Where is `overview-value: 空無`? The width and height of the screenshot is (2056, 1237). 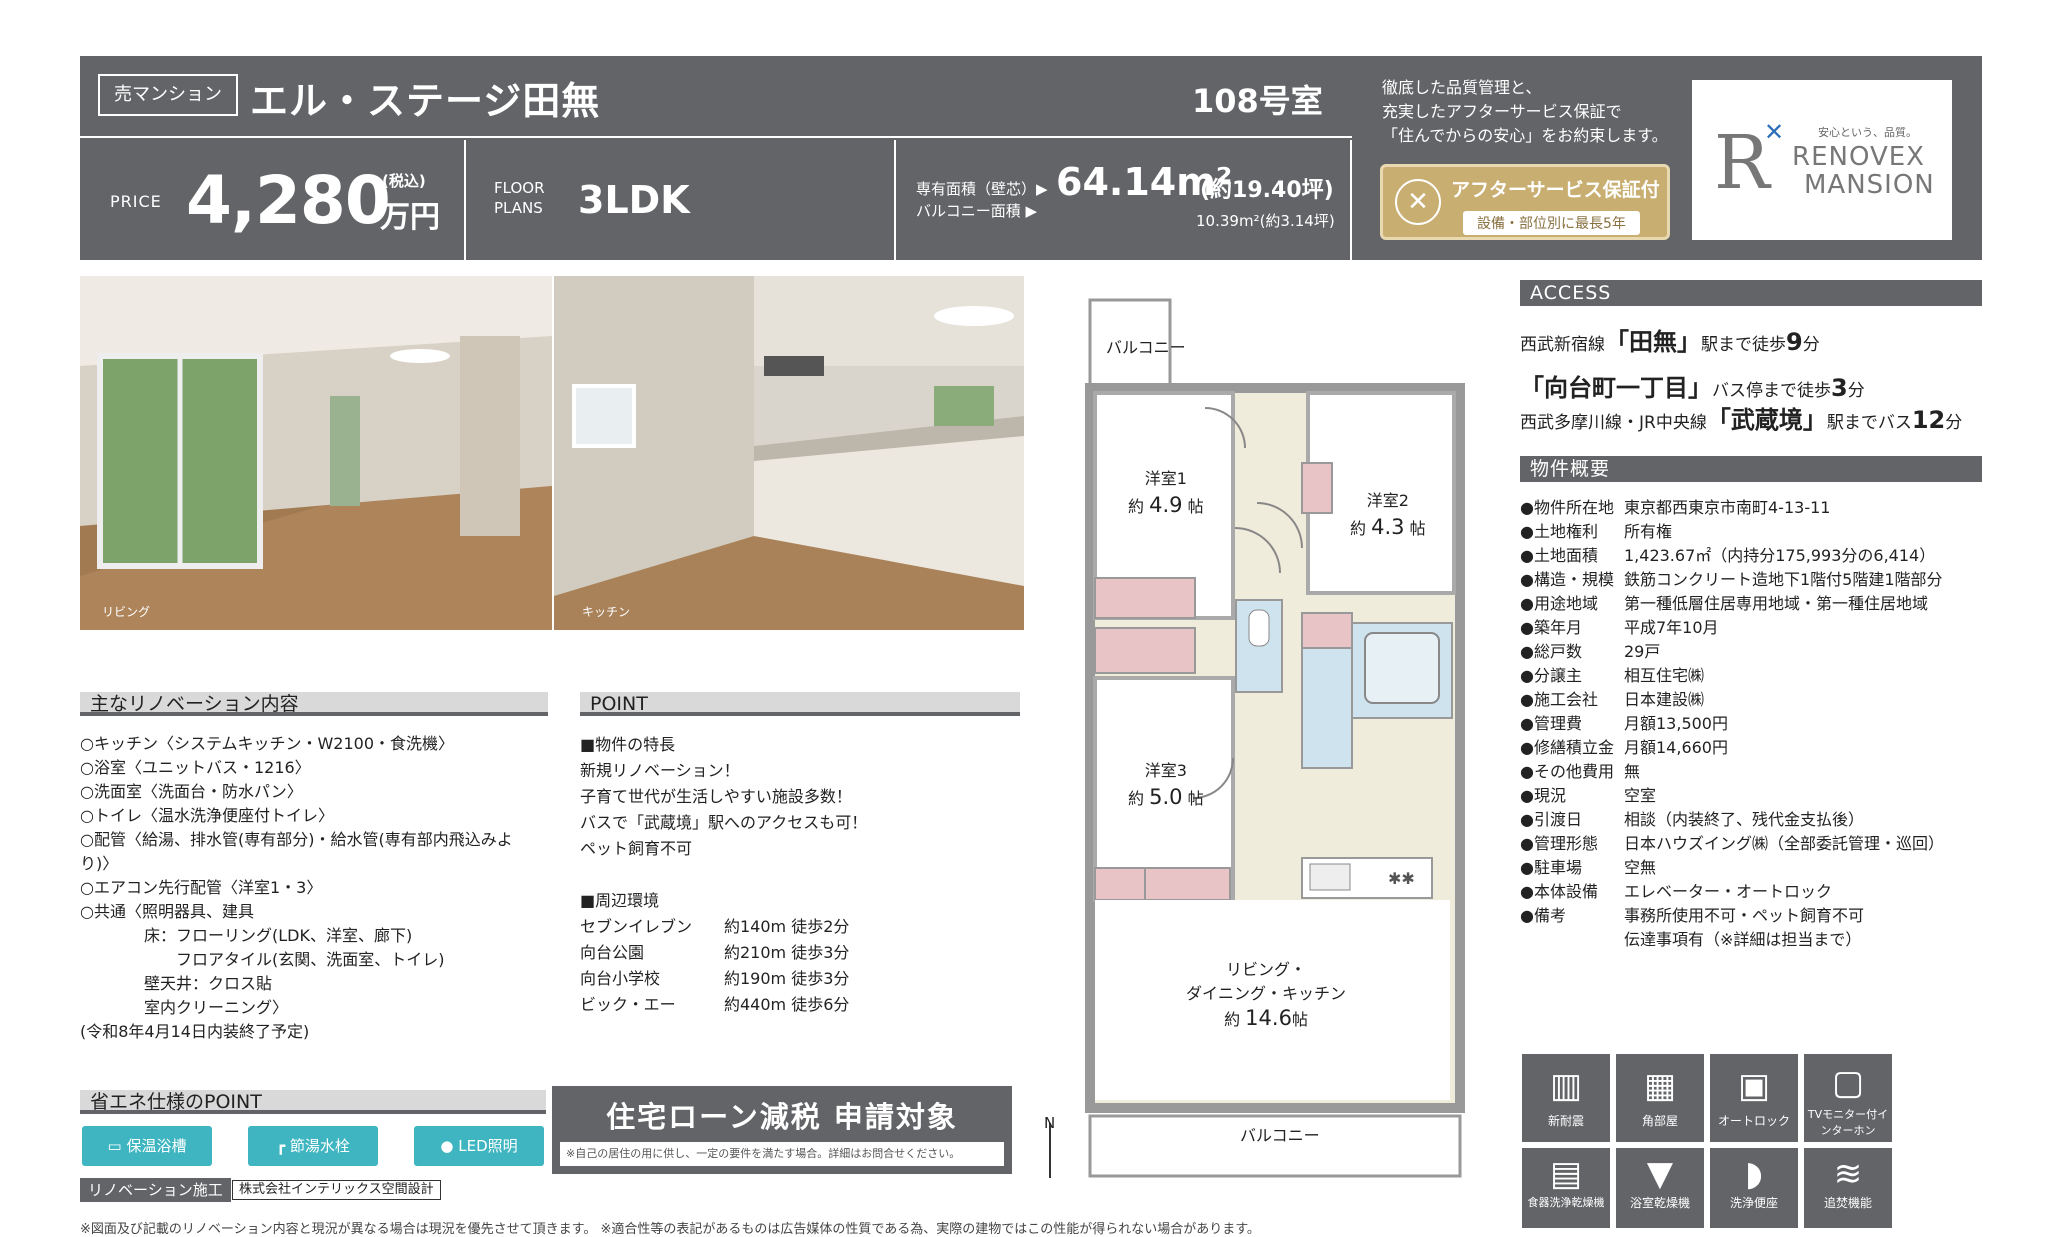
overview-value: 空無 is located at coordinates (1640, 867).